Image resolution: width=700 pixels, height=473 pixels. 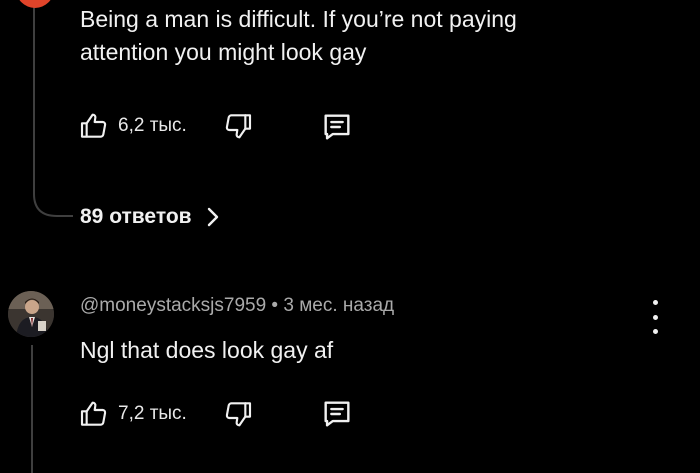 I want to click on thread-line-top, so click(x=34, y=92).